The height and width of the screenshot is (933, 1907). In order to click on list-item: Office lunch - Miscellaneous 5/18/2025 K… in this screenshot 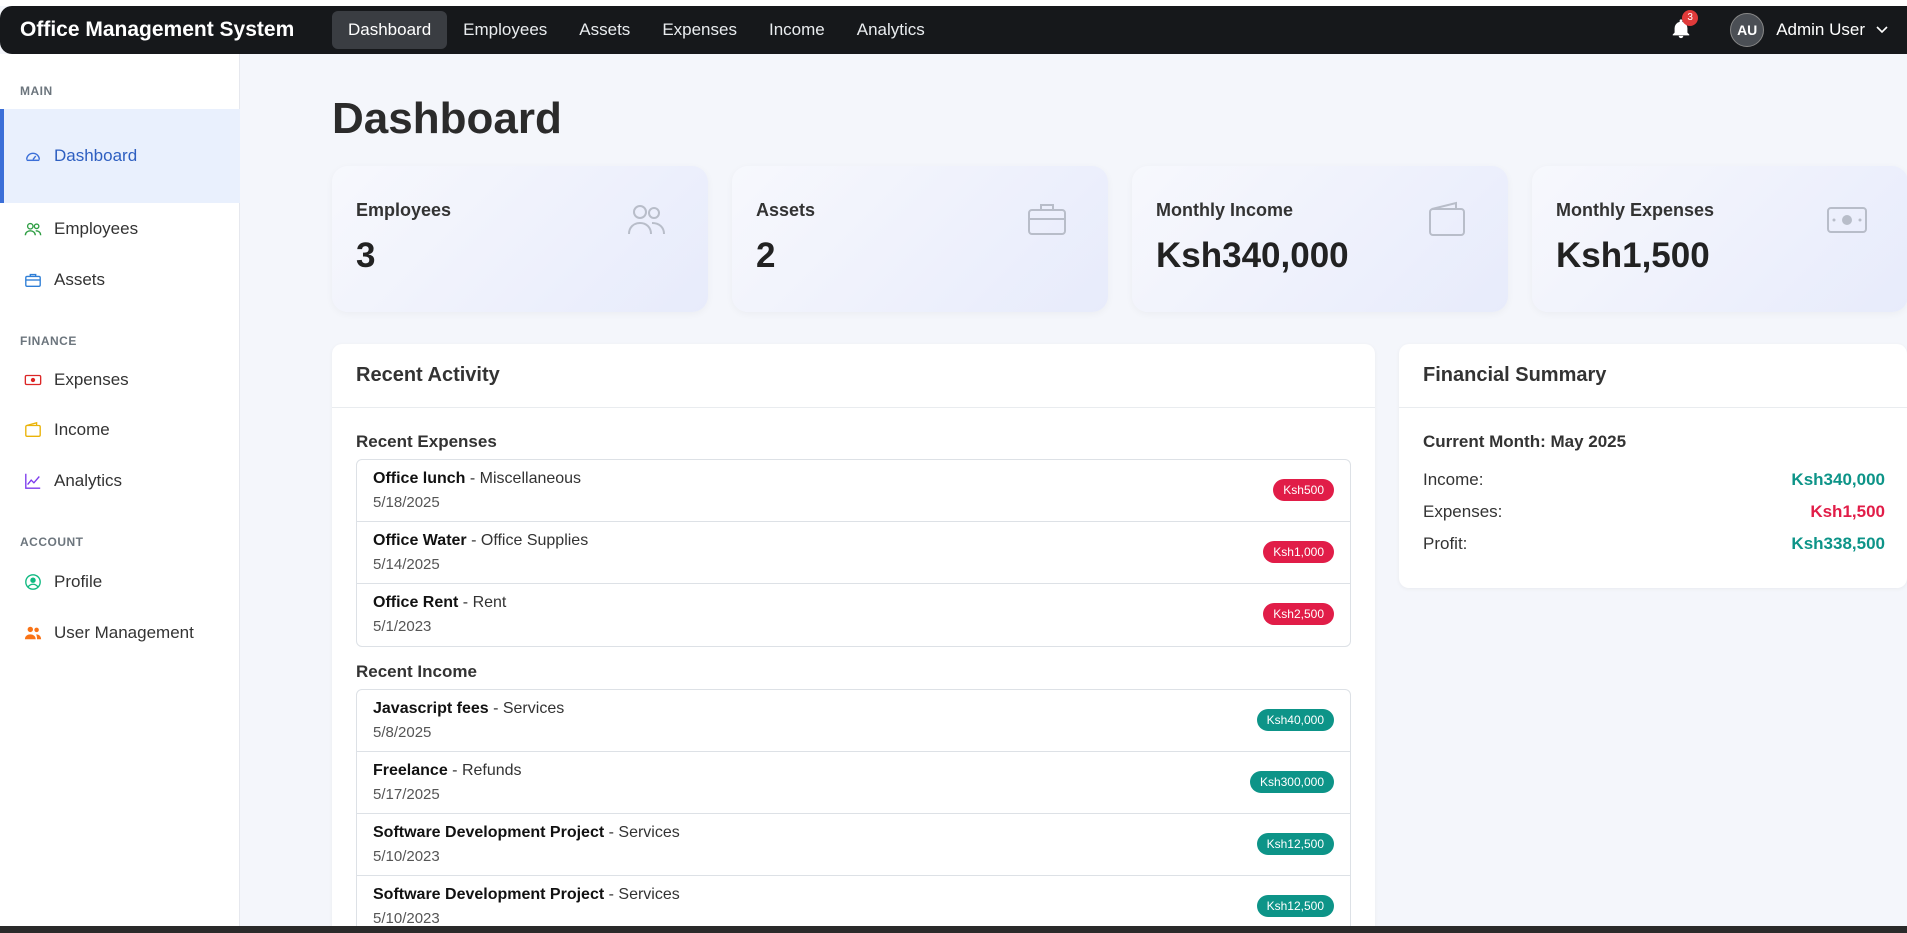, I will do `click(853, 491)`.